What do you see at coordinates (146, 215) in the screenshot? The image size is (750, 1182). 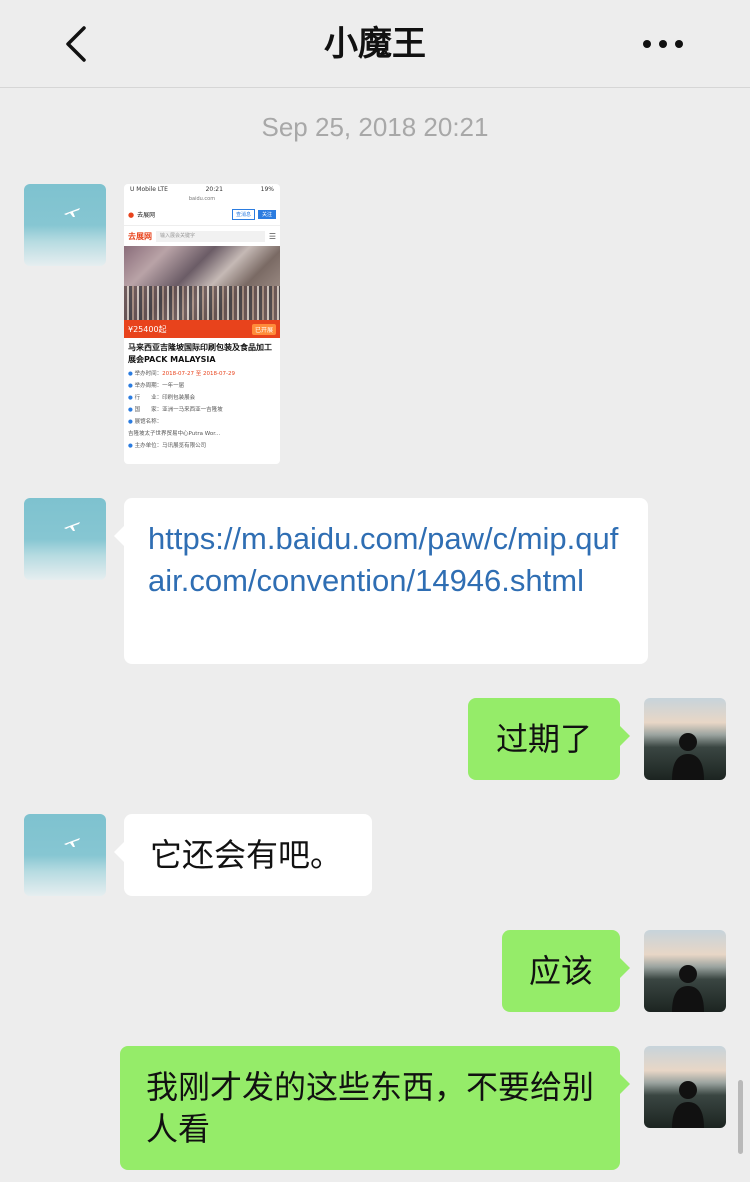 I see `site-name: 去展网` at bounding box center [146, 215].